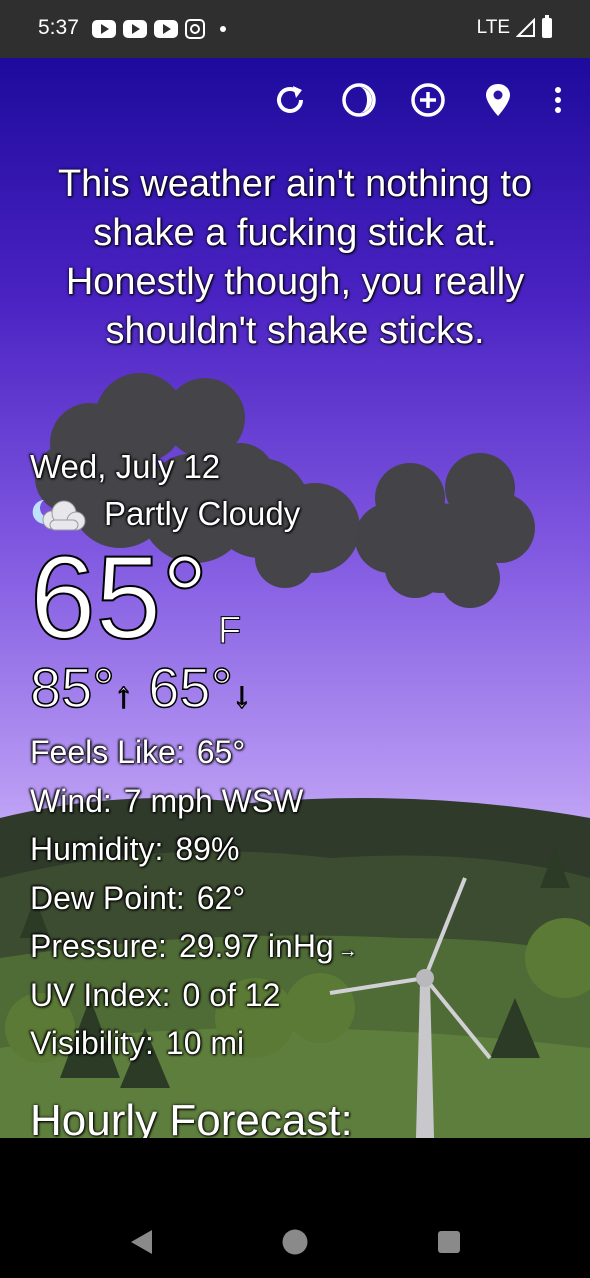  What do you see at coordinates (58, 27) in the screenshot?
I see `status-time: 5:37` at bounding box center [58, 27].